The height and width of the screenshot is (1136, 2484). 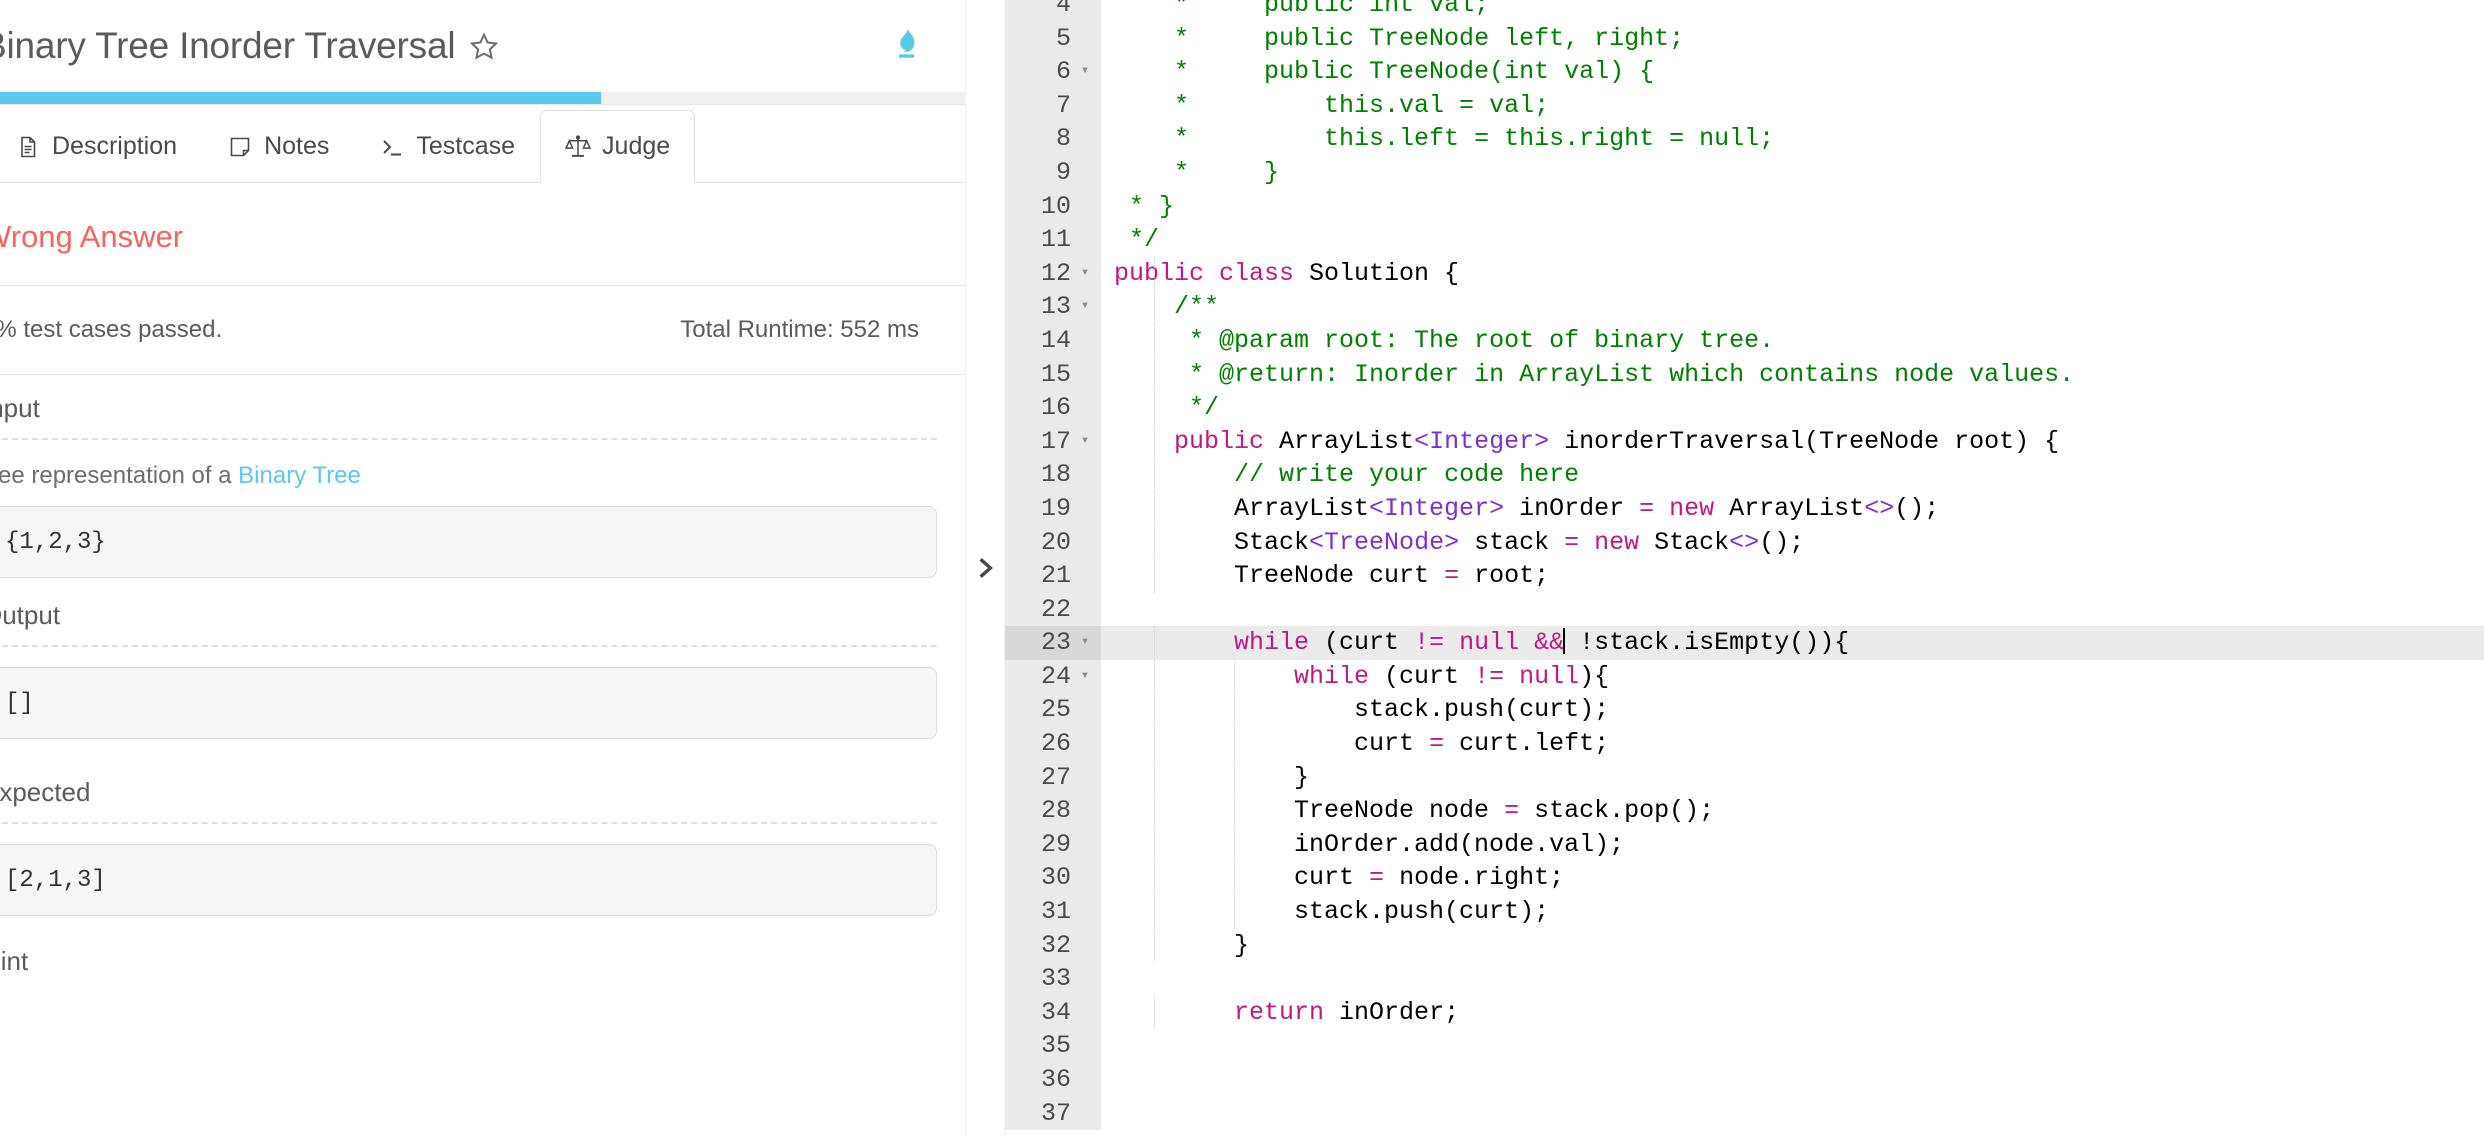 What do you see at coordinates (1053, 1012) in the screenshot?
I see `line-number: 34` at bounding box center [1053, 1012].